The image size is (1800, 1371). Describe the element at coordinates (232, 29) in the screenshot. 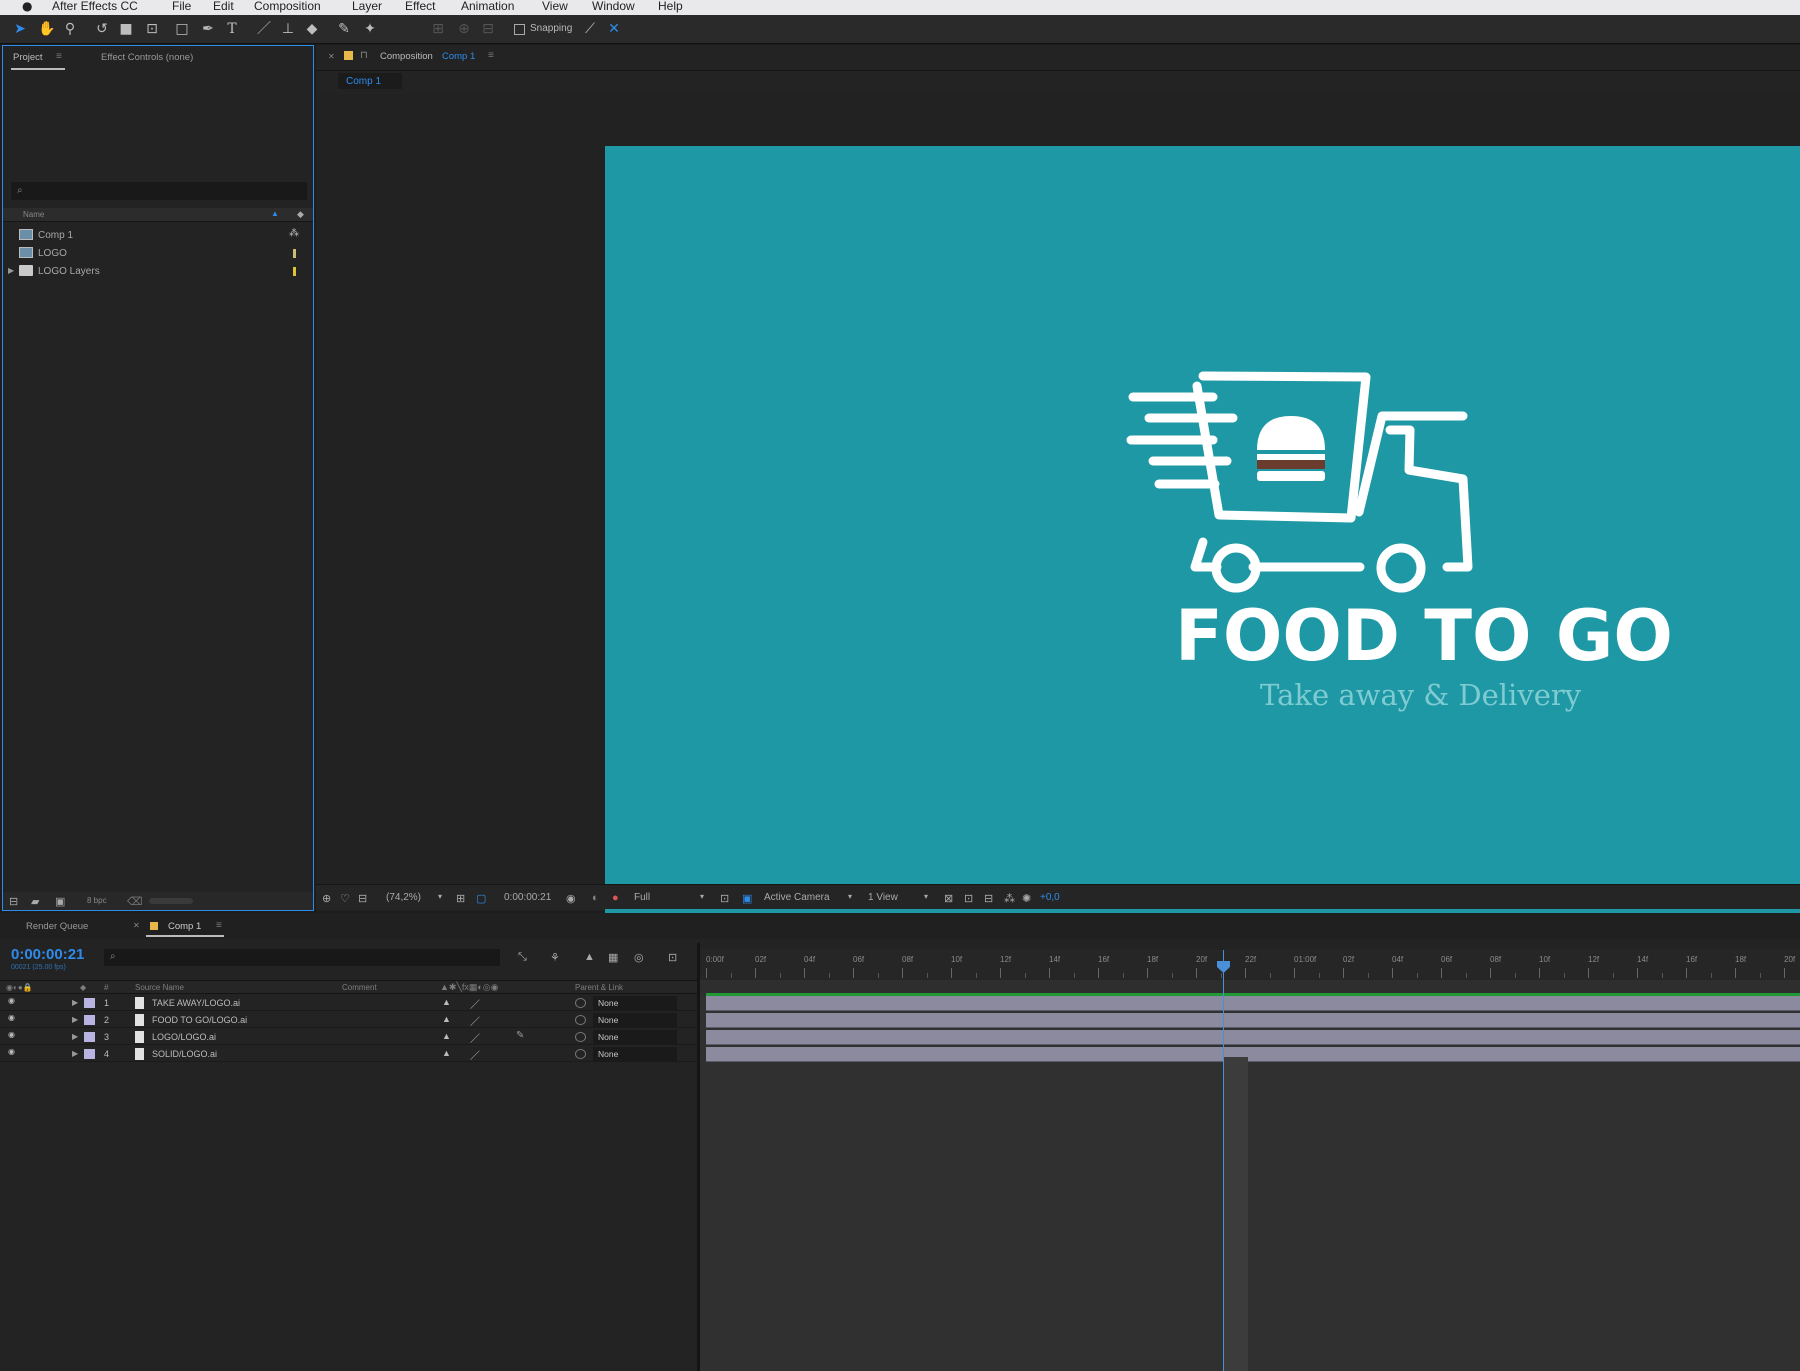

I see `type-tool-icon: T` at that location.